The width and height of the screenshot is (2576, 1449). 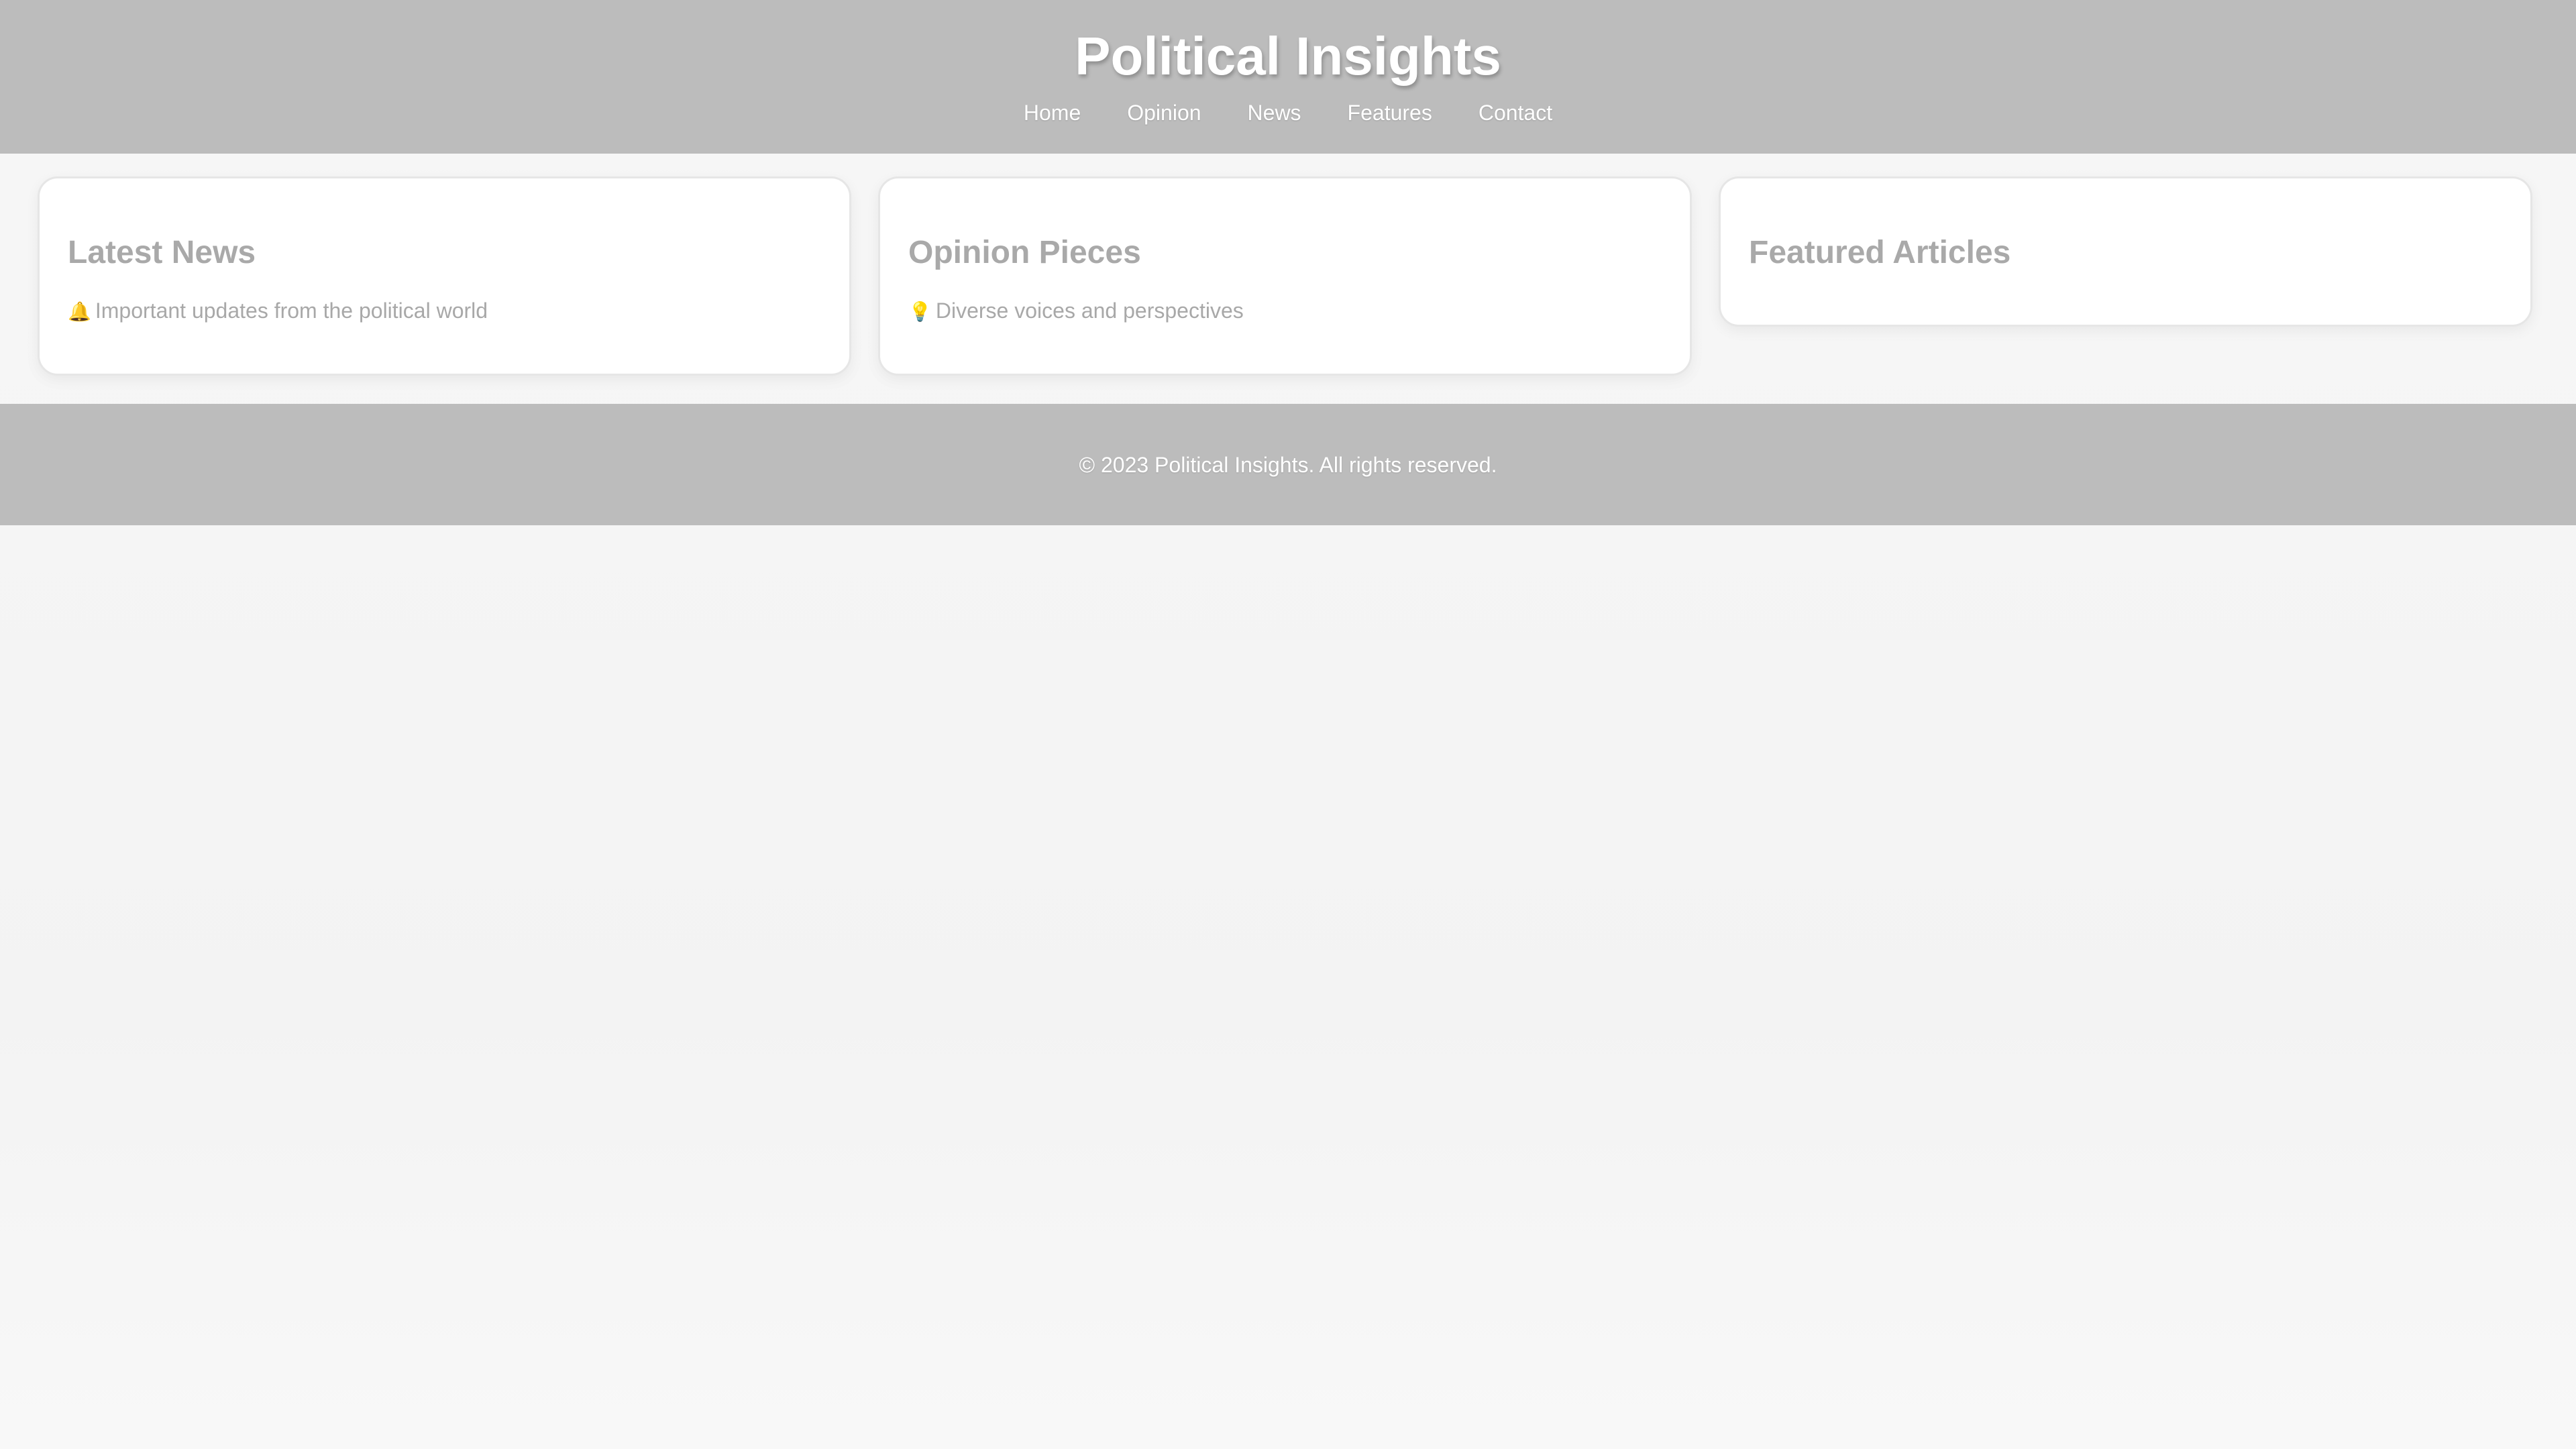 I want to click on lightbulb-icon: 💡, so click(x=920, y=311).